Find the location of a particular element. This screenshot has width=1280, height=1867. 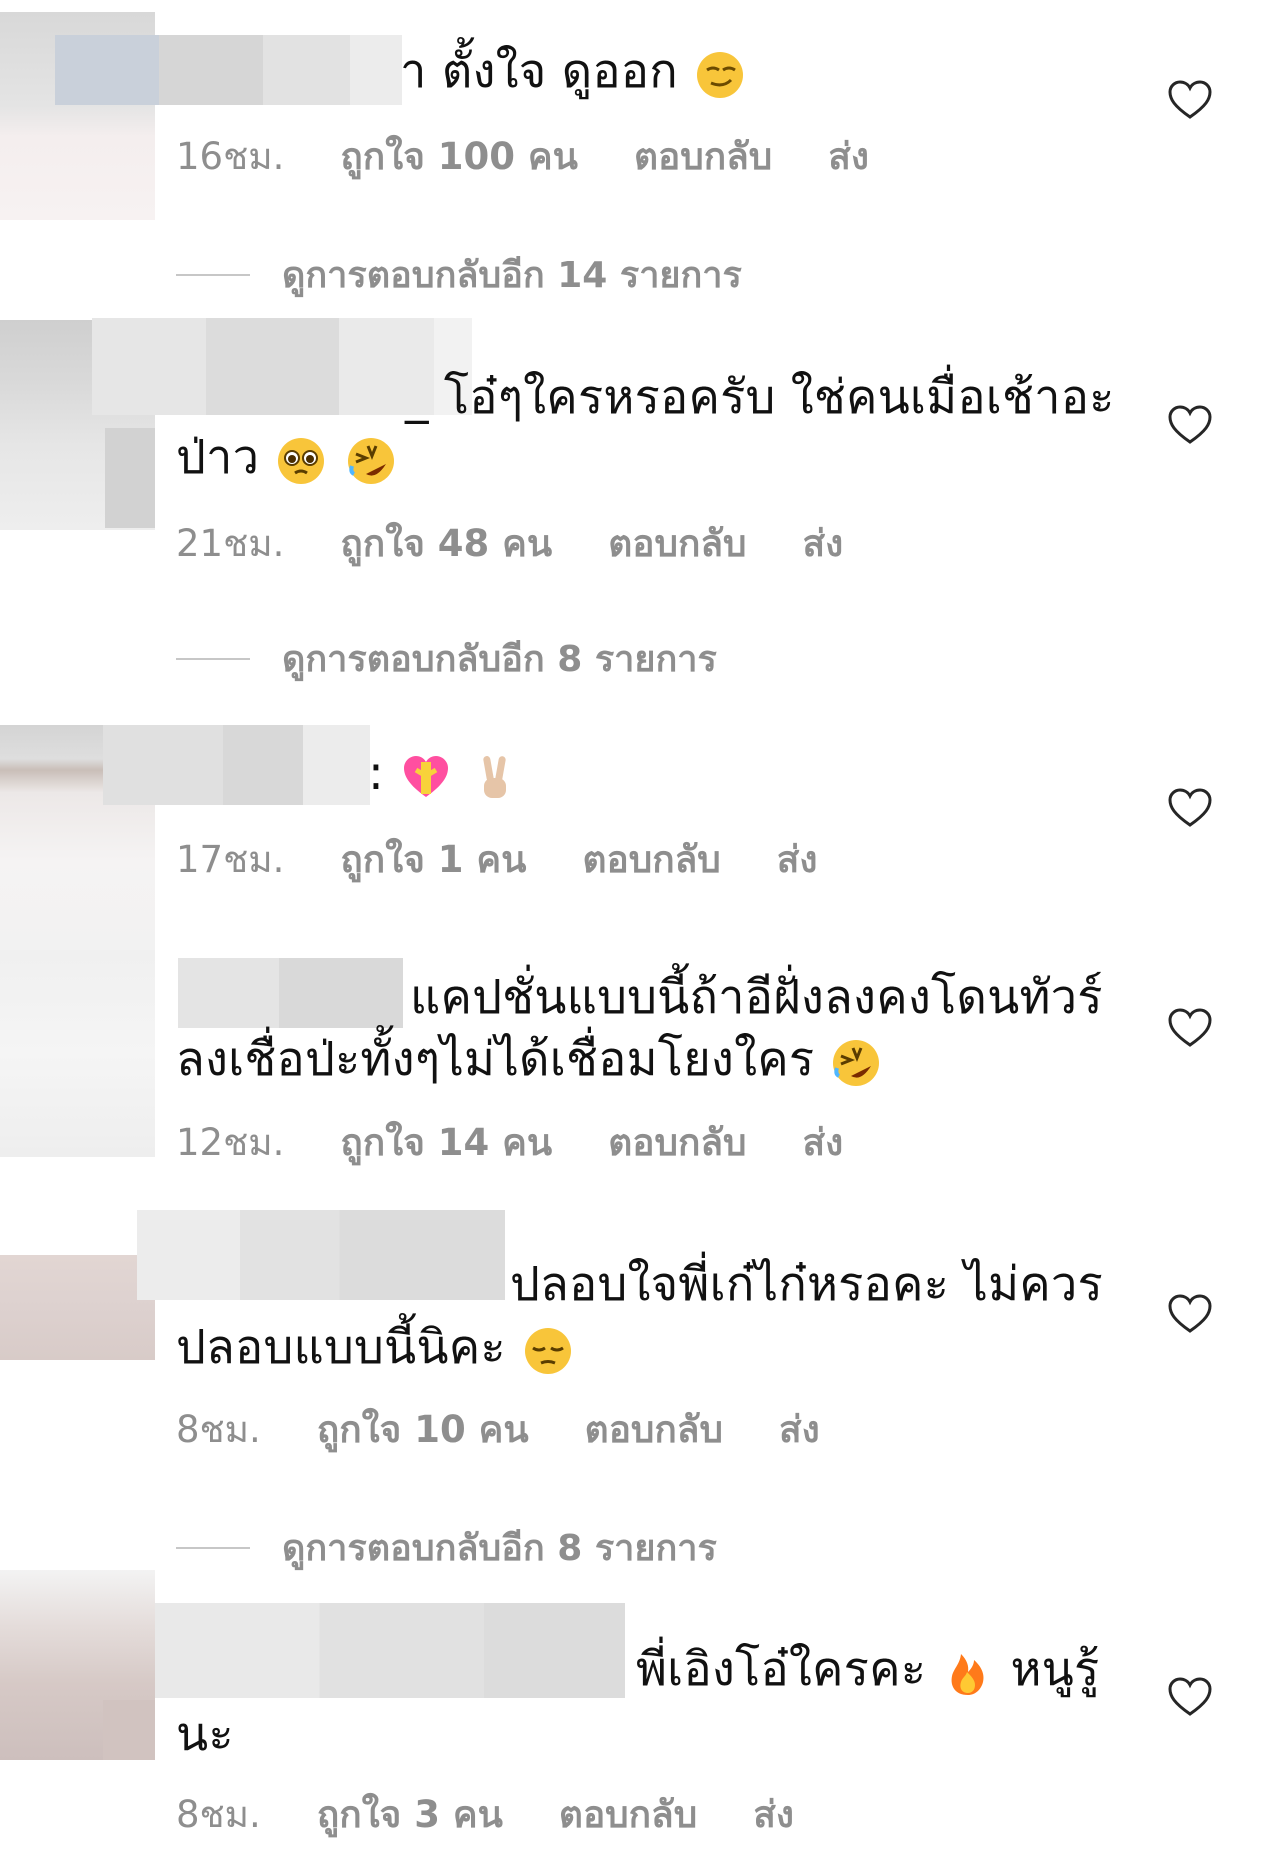

comment-text: พี่เอิงโอ๋ใครคะ หนูรู้ is located at coordinates (868, 1669).